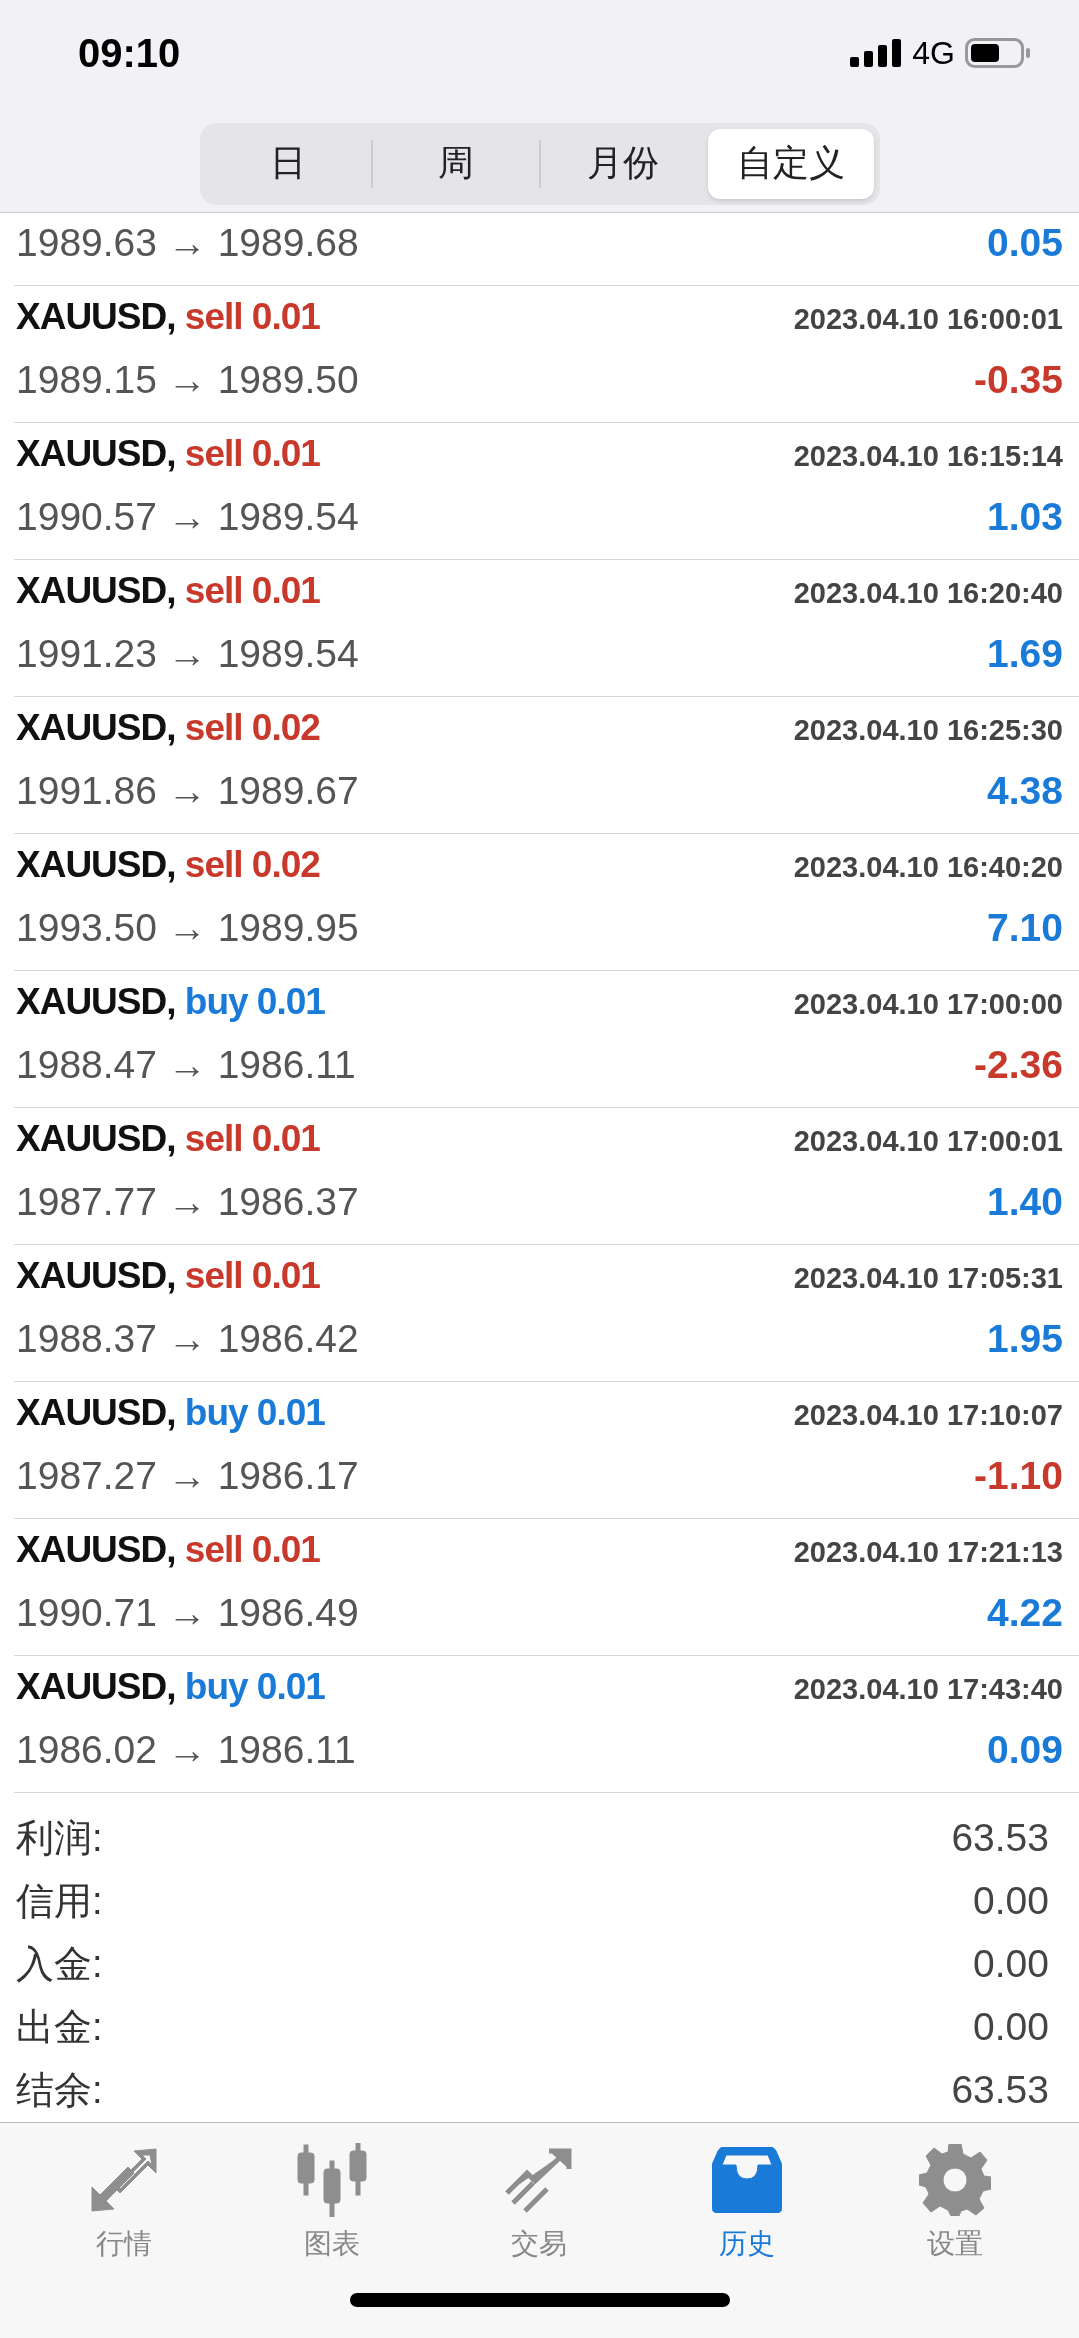 The image size is (1079, 2338). Describe the element at coordinates (928, 319) in the screenshot. I see `deal-time: 2023.04.10 16:00:01` at that location.